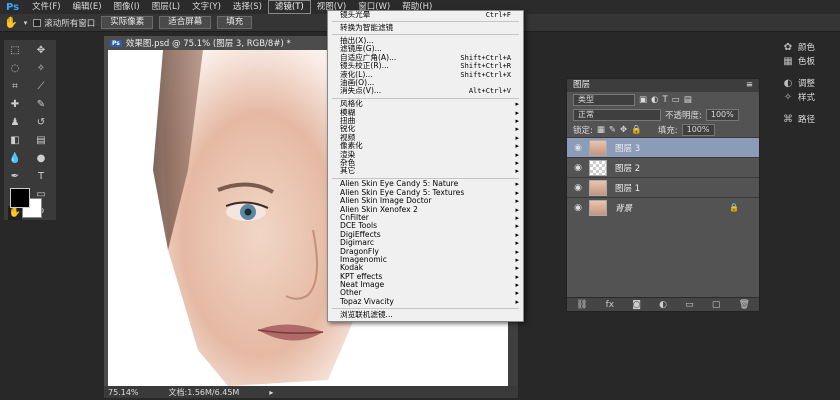 This screenshot has width=840, height=400. I want to click on brush-tool-icon: ✎, so click(41, 105).